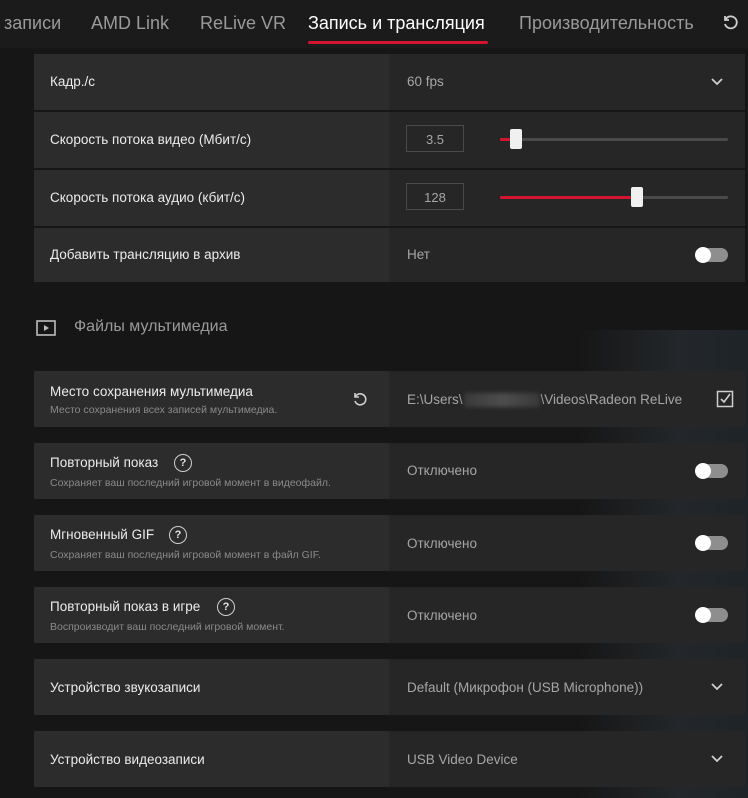  Describe the element at coordinates (145, 254) in the screenshot. I see `archive-label: Добавить трансляцию в архив` at that location.